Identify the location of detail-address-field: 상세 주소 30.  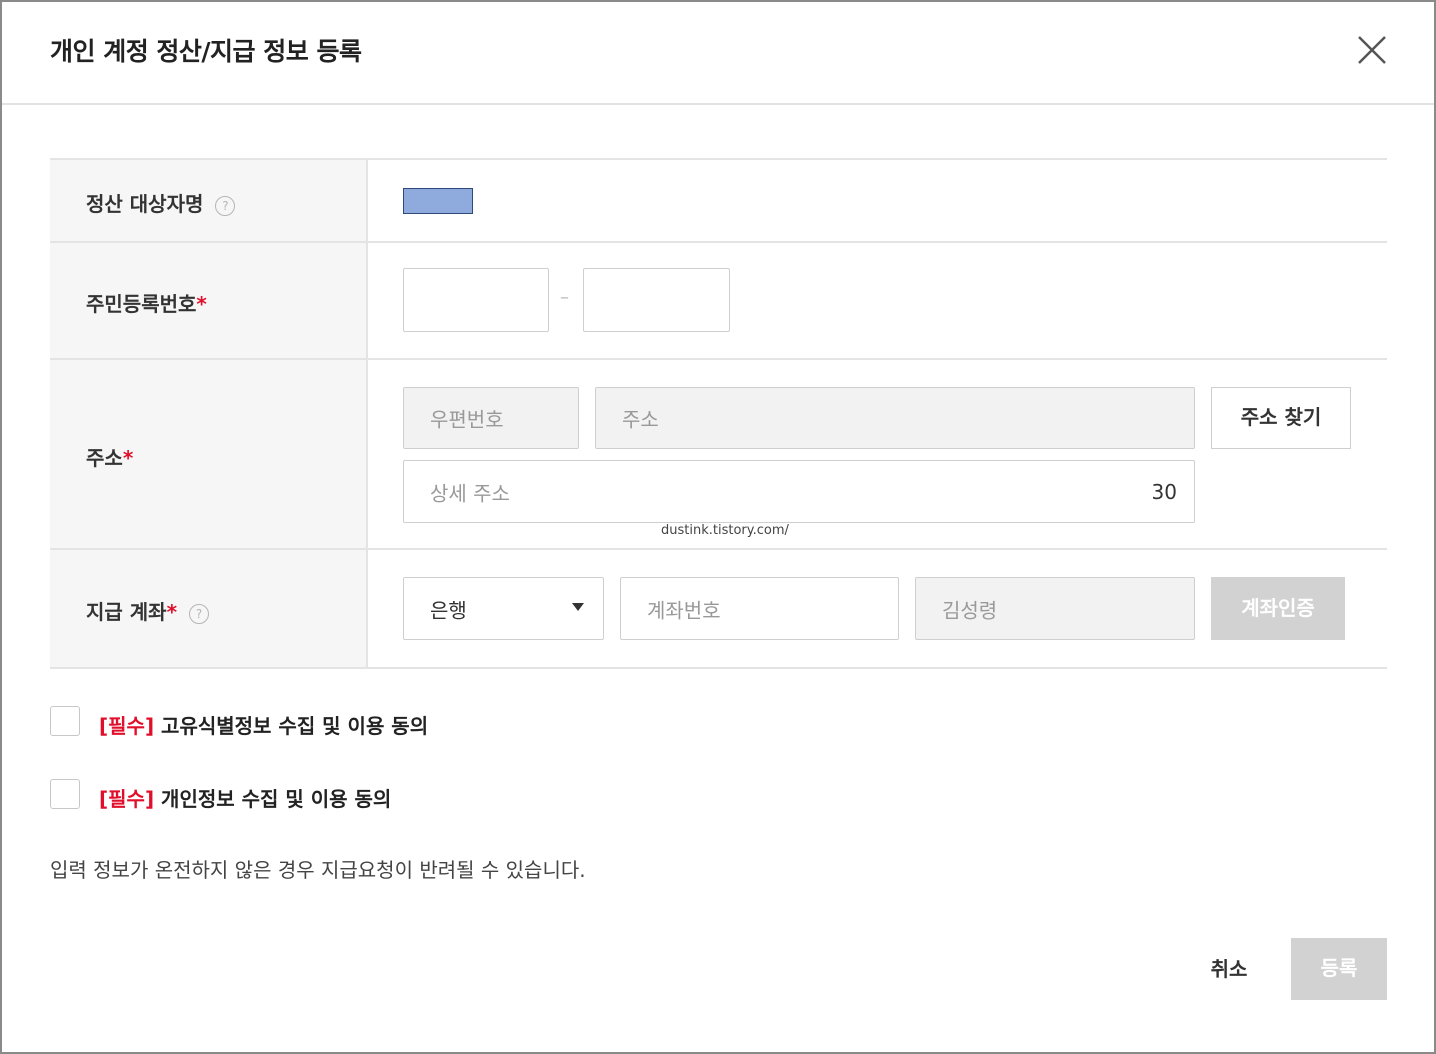
(799, 491).